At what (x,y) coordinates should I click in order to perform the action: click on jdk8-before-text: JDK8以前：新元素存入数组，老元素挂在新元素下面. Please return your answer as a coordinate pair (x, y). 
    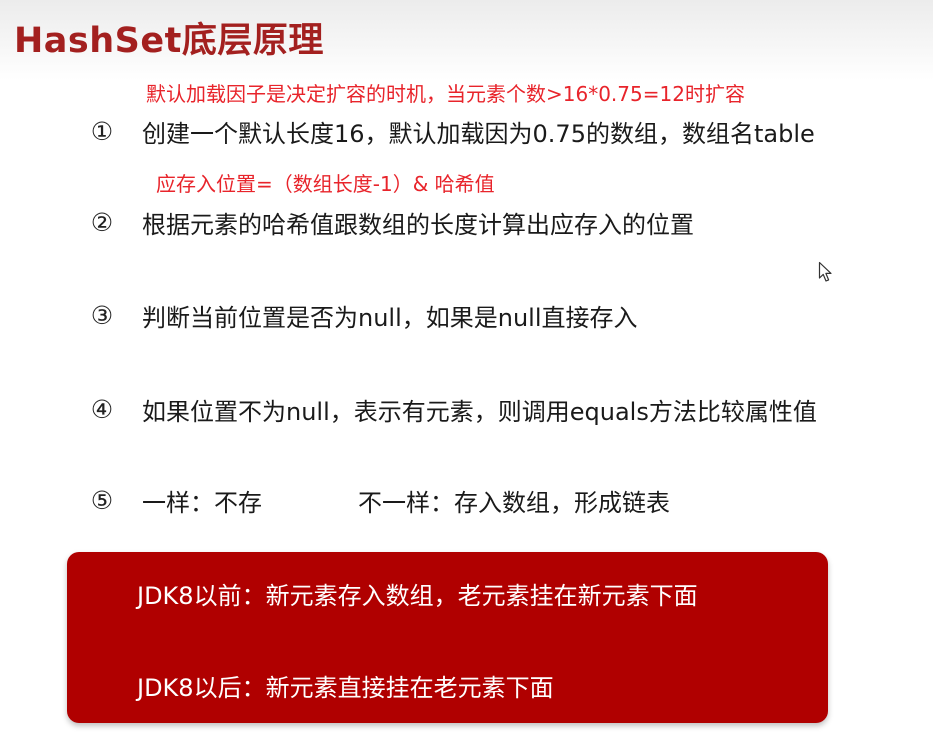
    Looking at the image, I should click on (417, 596).